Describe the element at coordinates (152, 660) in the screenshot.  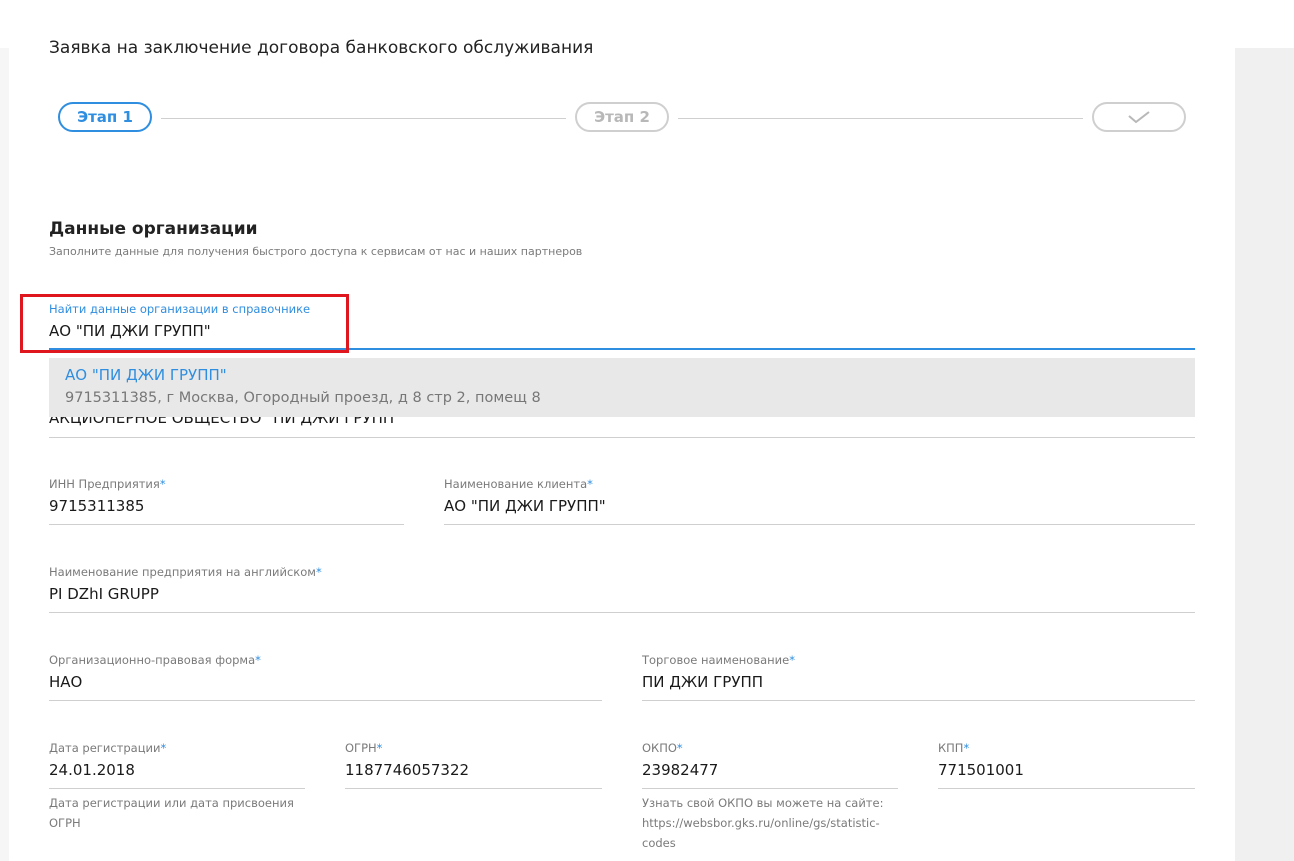
I see `legal-form-label: Организационно-правовая форма` at that location.